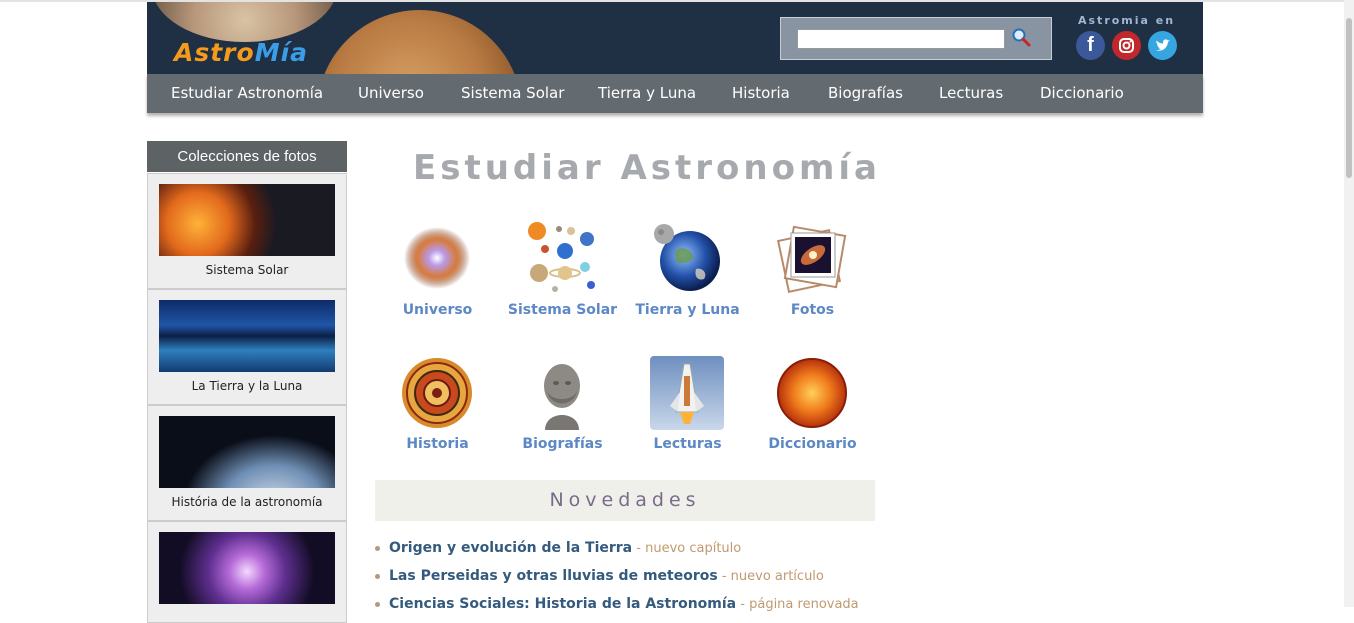  I want to click on photos-stack-icon, so click(812, 258).